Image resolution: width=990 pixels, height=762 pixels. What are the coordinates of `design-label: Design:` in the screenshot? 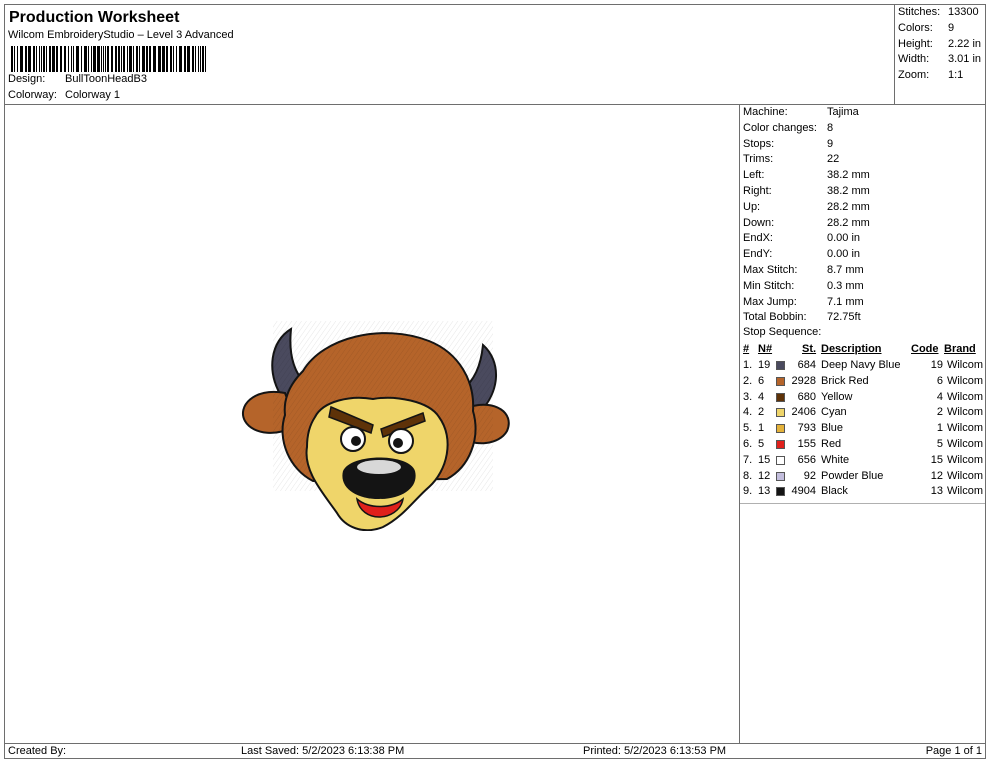 It's located at (27, 79).